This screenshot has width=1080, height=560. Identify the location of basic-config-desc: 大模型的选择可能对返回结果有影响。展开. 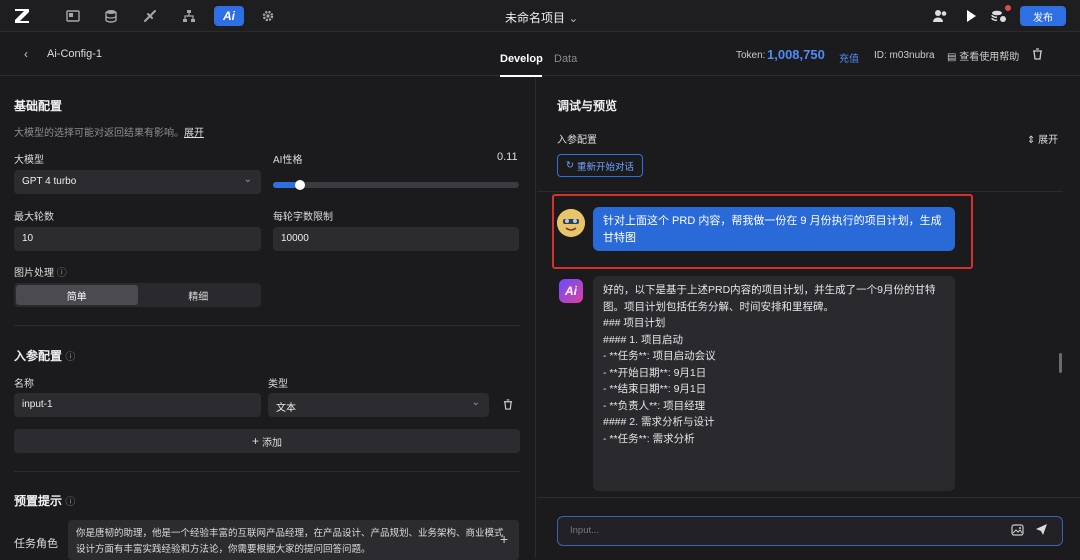
(109, 133).